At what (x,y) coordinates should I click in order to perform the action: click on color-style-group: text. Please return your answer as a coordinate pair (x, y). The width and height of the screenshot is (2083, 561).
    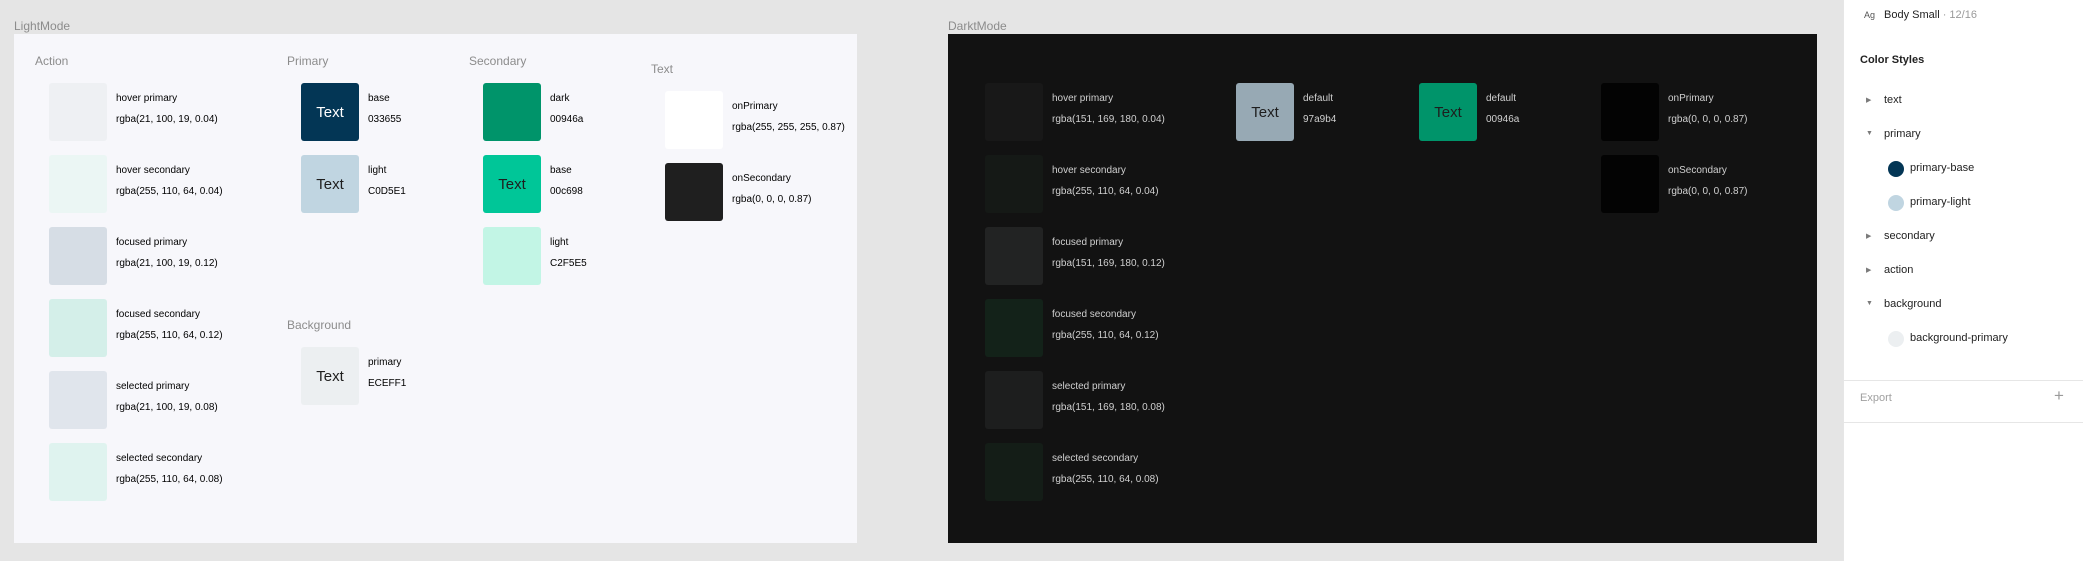
    Looking at the image, I should click on (1893, 100).